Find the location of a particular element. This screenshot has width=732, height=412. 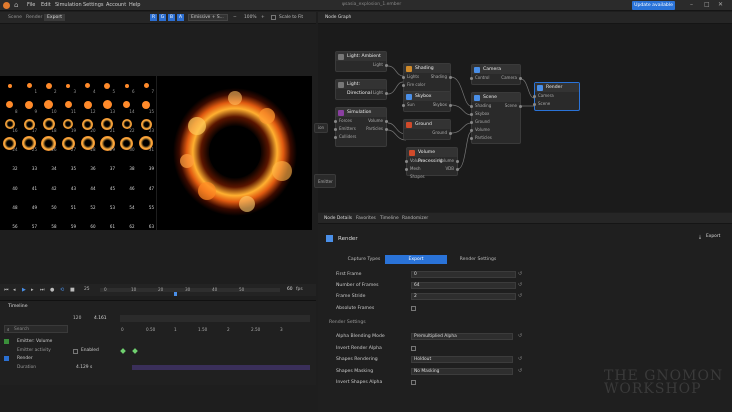

timeline-row-value: 4.129 s is located at coordinates (84, 367).